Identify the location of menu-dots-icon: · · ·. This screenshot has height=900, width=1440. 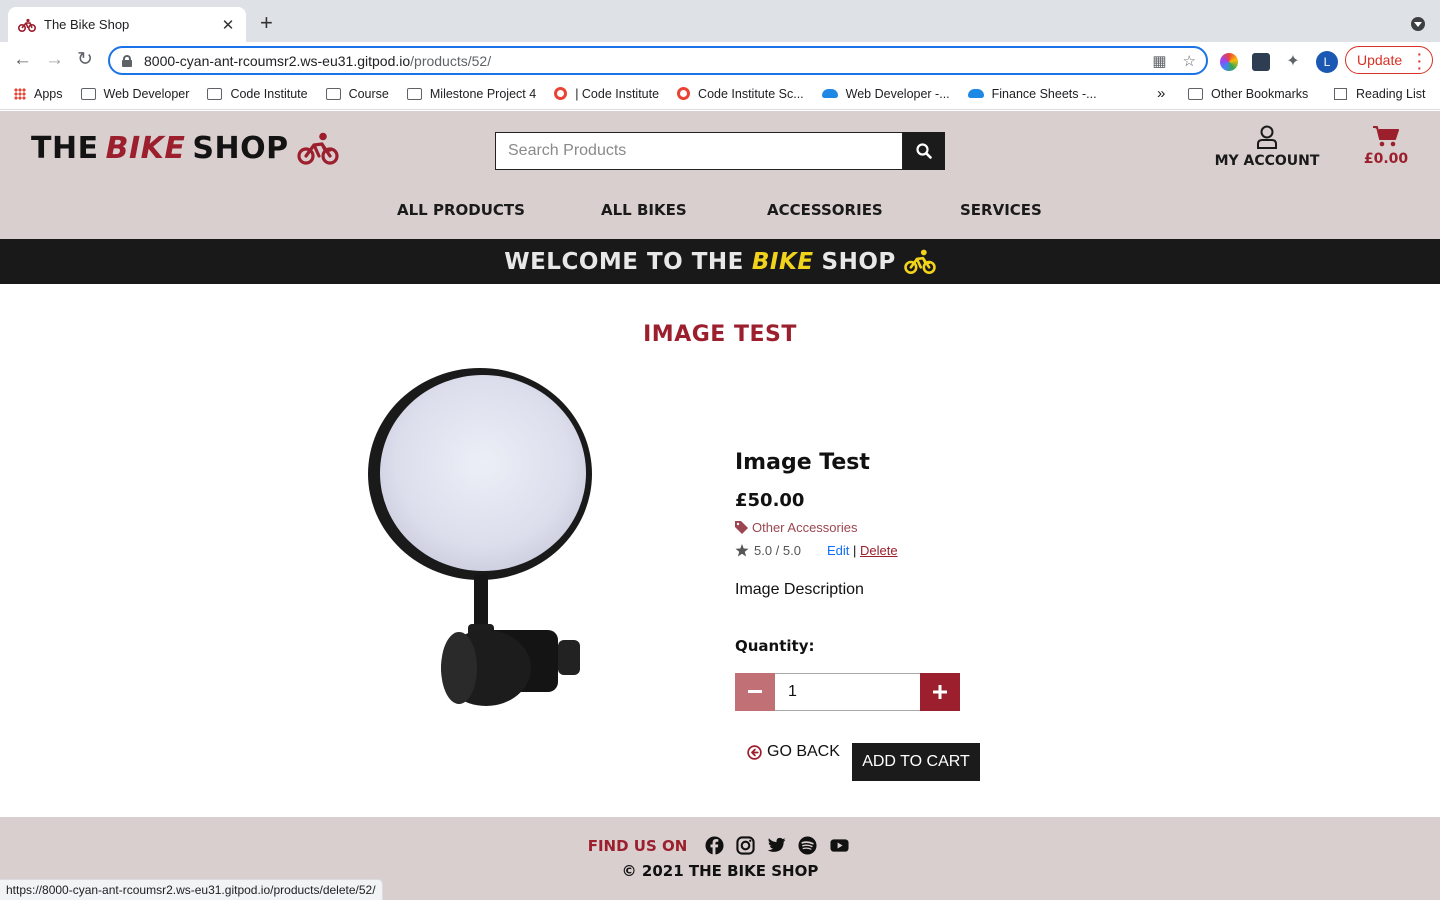
(1419, 61).